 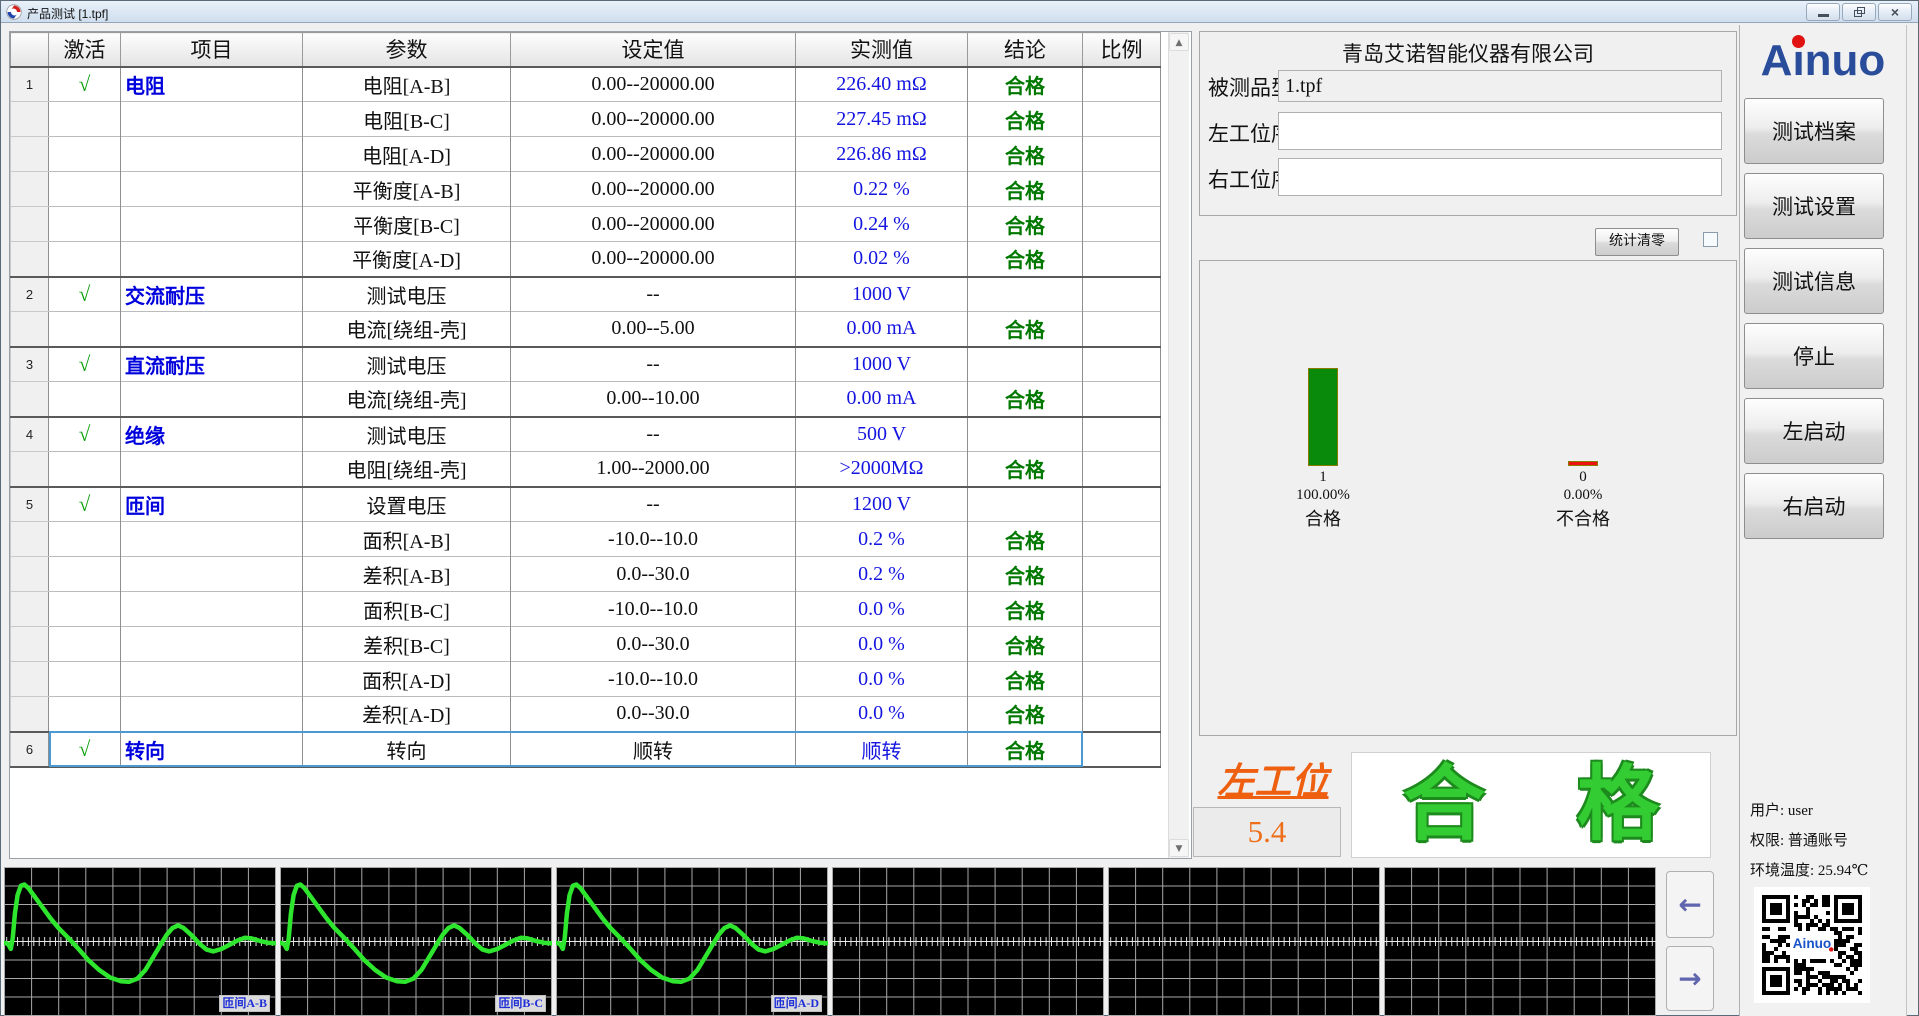 What do you see at coordinates (1814, 356) in the screenshot?
I see `sidebar-button-4: 停止` at bounding box center [1814, 356].